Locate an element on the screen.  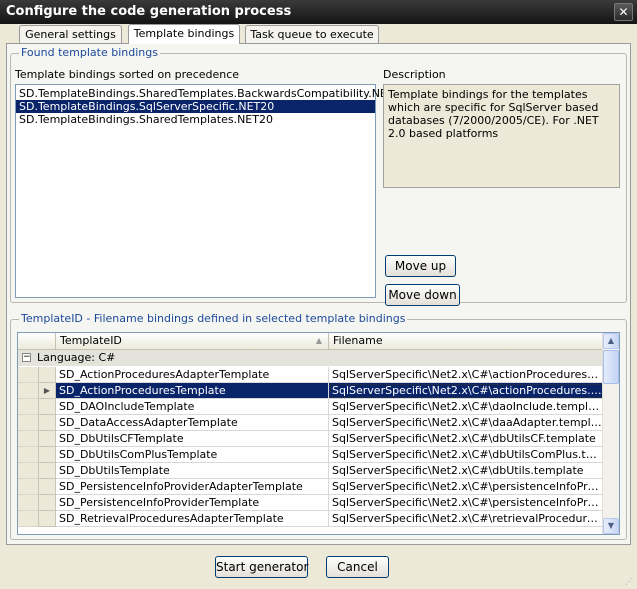
chevron-down-icon: ▼ is located at coordinates (611, 525).